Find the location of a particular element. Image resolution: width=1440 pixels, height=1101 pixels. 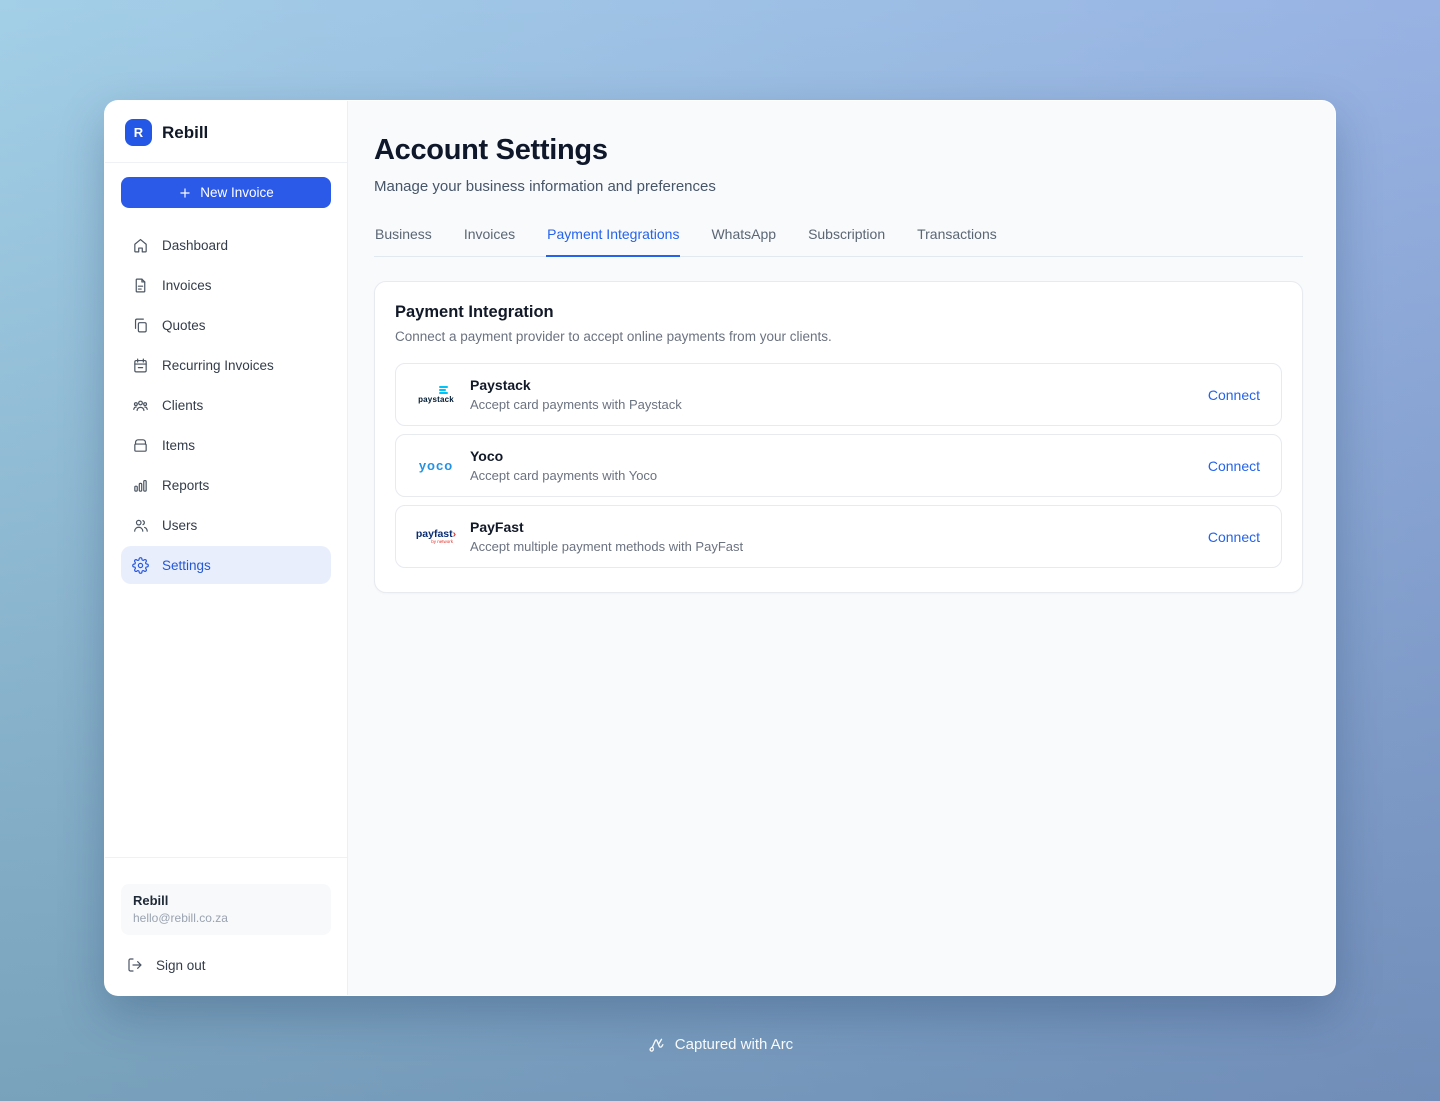

sidebar-item-quotes: Quotes is located at coordinates (226, 325).